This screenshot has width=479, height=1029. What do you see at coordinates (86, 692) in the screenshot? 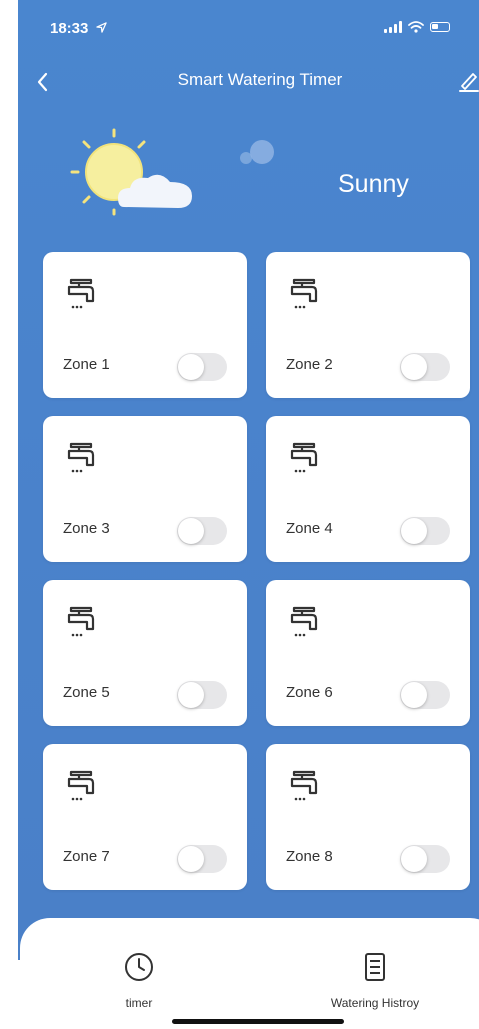
I see `zone-label: Zone 5` at bounding box center [86, 692].